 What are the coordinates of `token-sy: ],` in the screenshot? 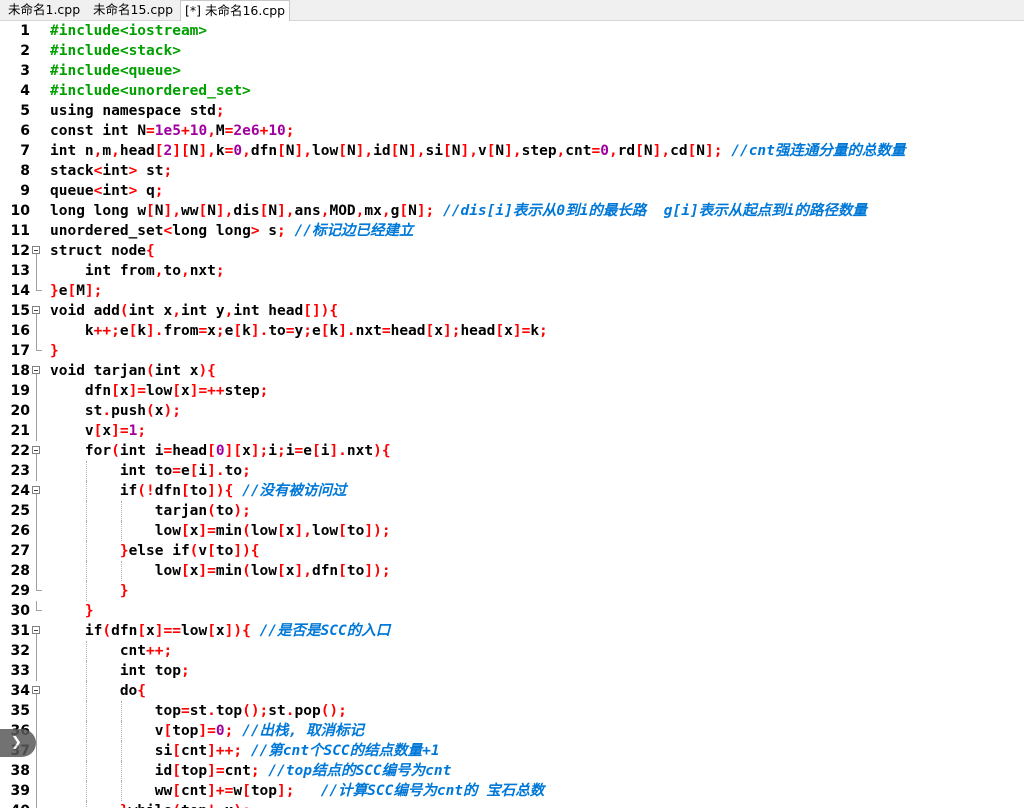 It's located at (513, 151).